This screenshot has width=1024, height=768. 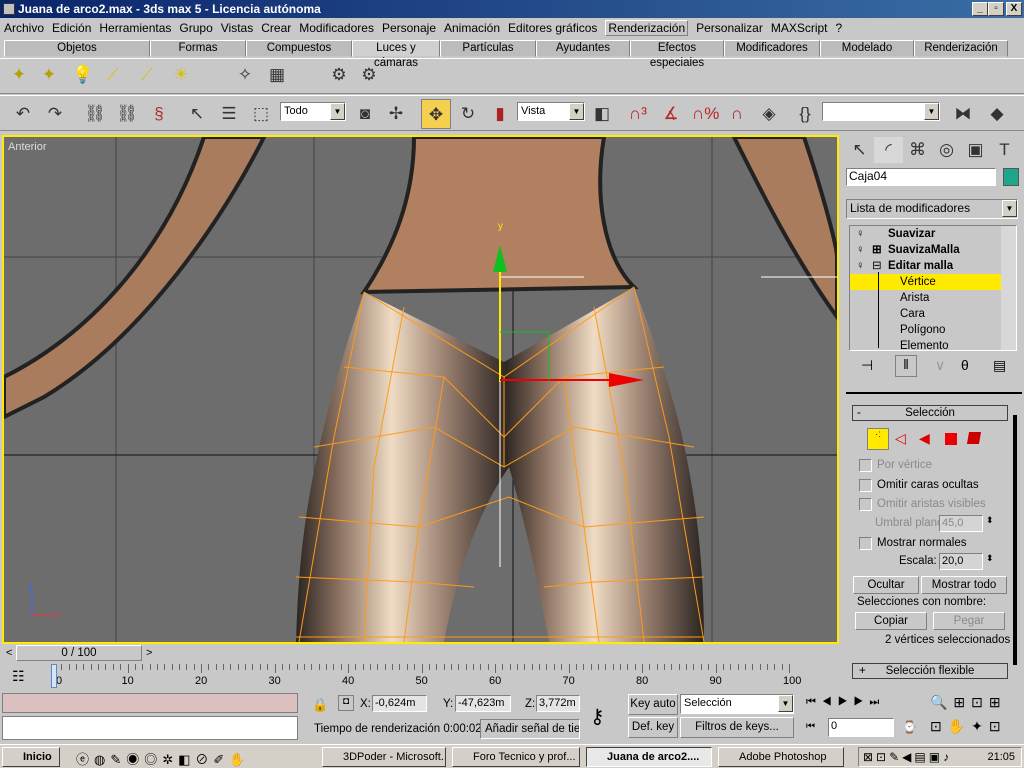 I want to click on pivot-center-icon: ◧, so click(x=602, y=114).